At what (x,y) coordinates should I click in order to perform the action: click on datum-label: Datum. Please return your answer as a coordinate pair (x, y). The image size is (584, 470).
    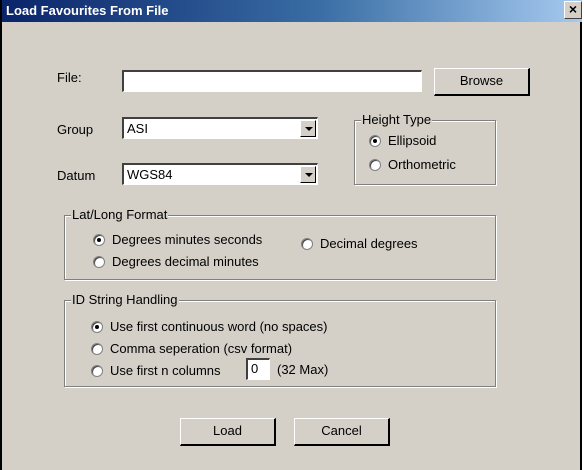
    Looking at the image, I should click on (76, 175).